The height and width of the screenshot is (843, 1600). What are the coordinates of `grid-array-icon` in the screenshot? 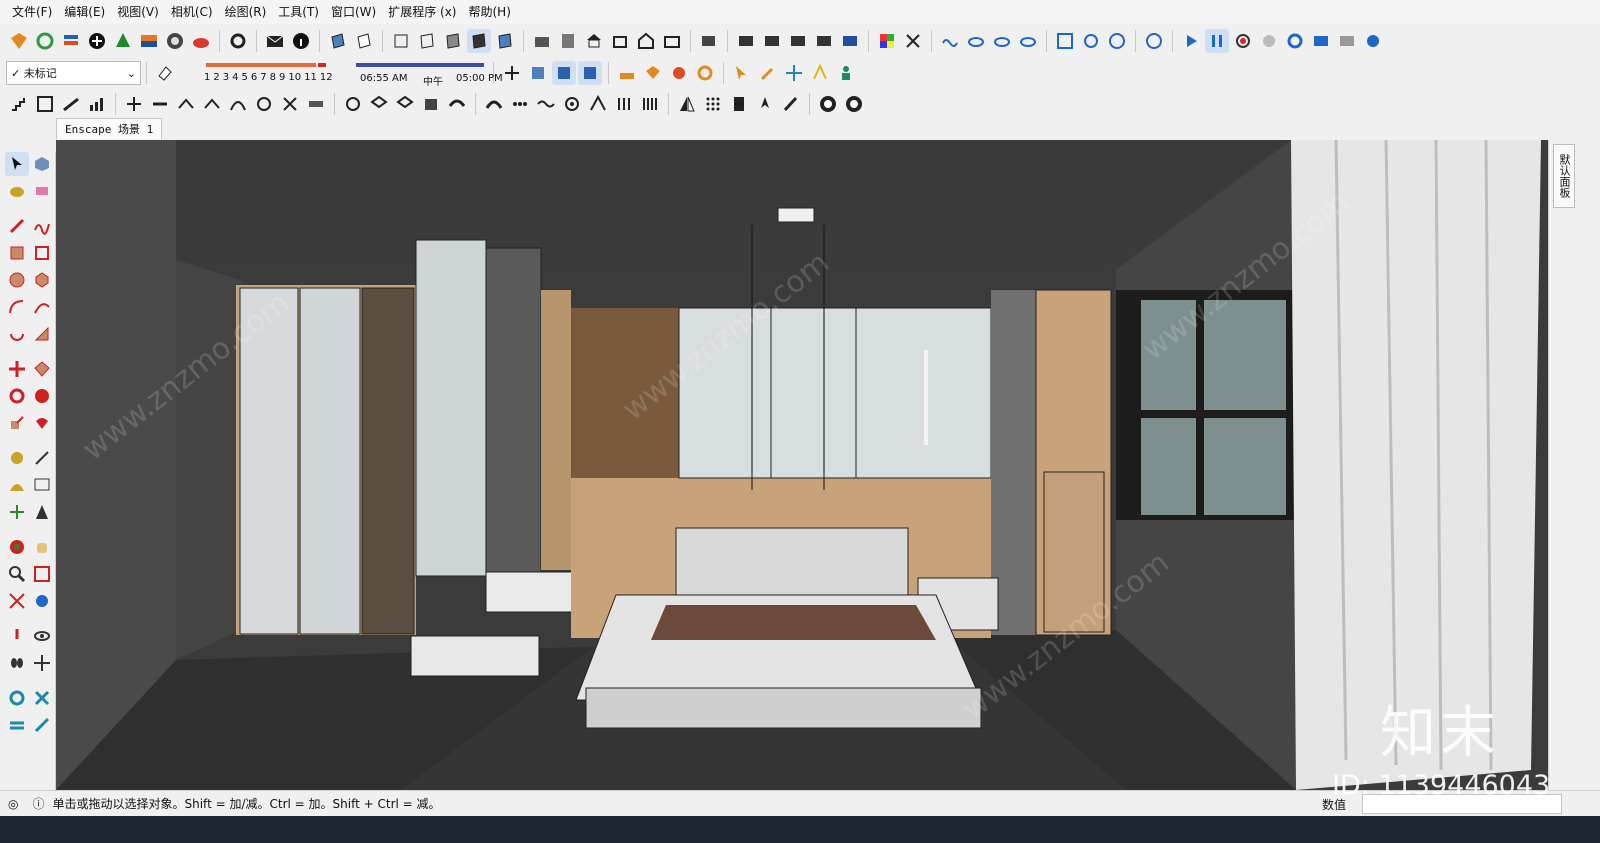 It's located at (624, 104).